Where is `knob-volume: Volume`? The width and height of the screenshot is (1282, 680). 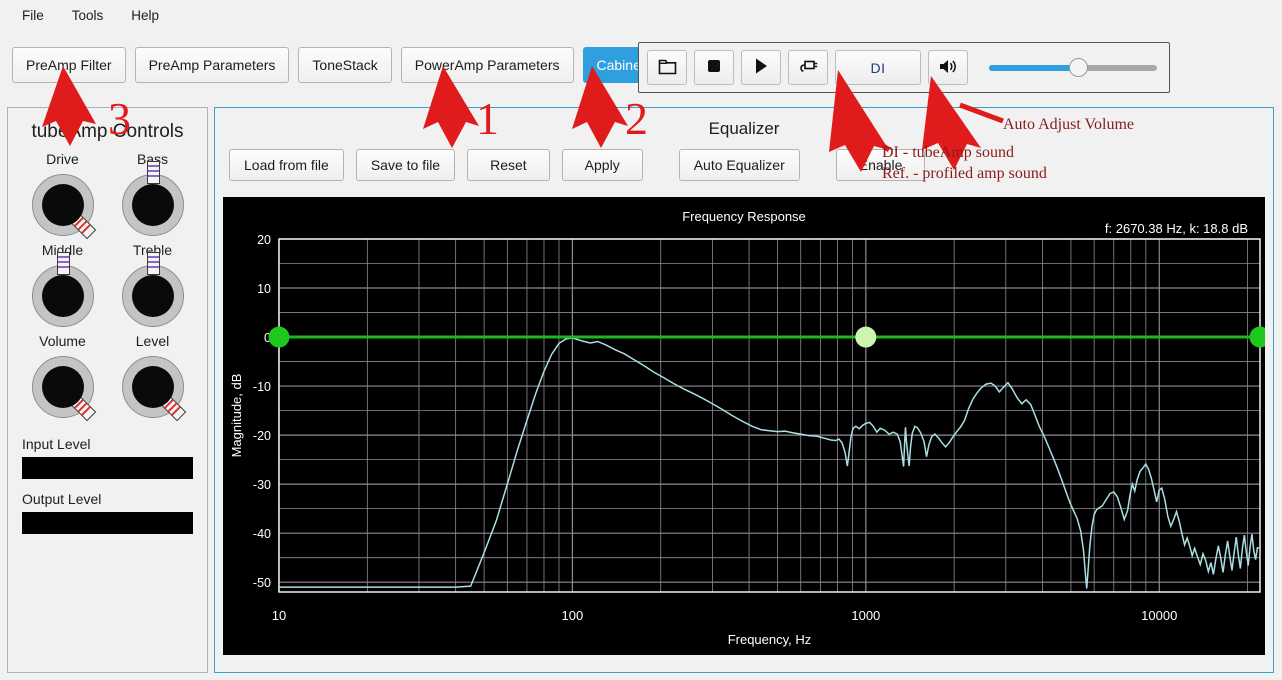
knob-volume: Volume is located at coordinates (63, 377).